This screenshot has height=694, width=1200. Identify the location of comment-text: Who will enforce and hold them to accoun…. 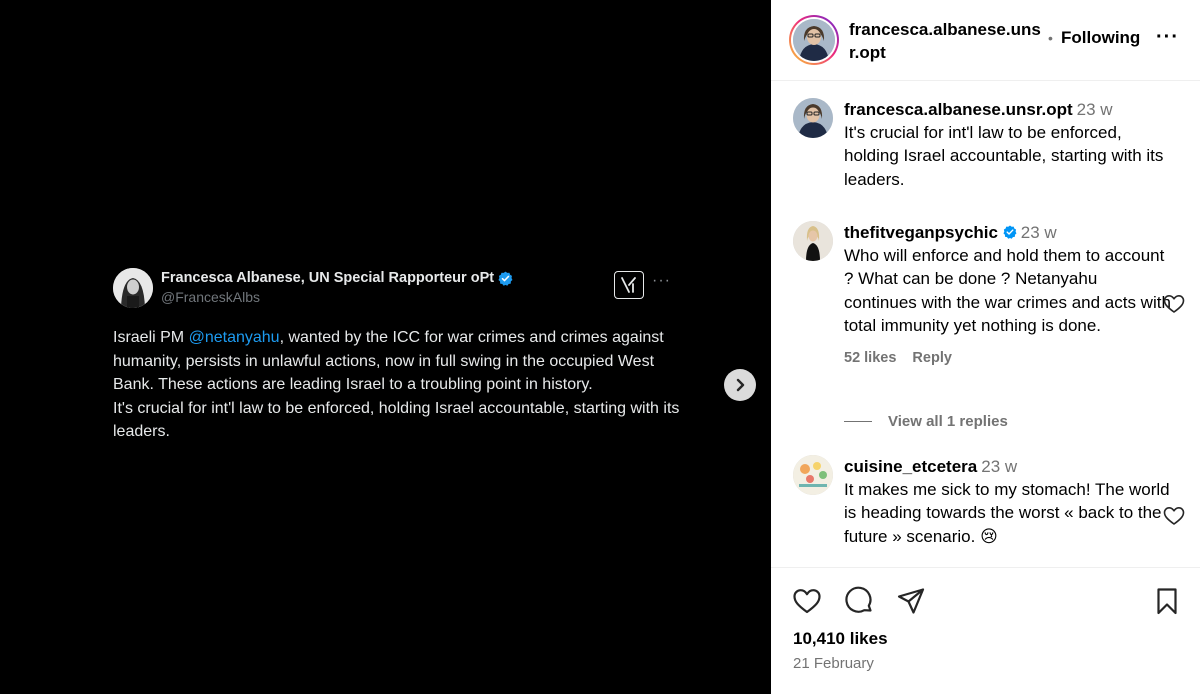
(1007, 290).